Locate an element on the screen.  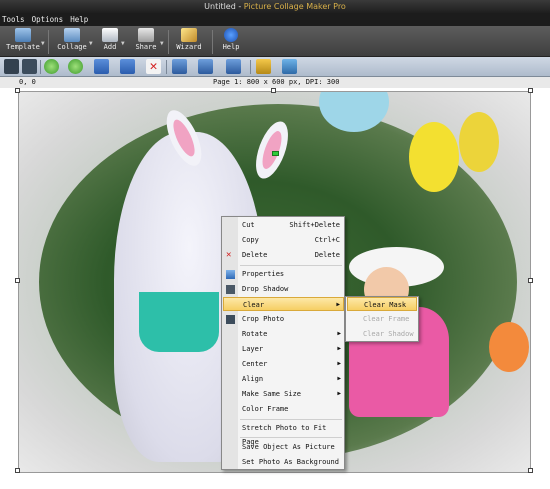
move-down-icon is located at coordinates (75, 66).